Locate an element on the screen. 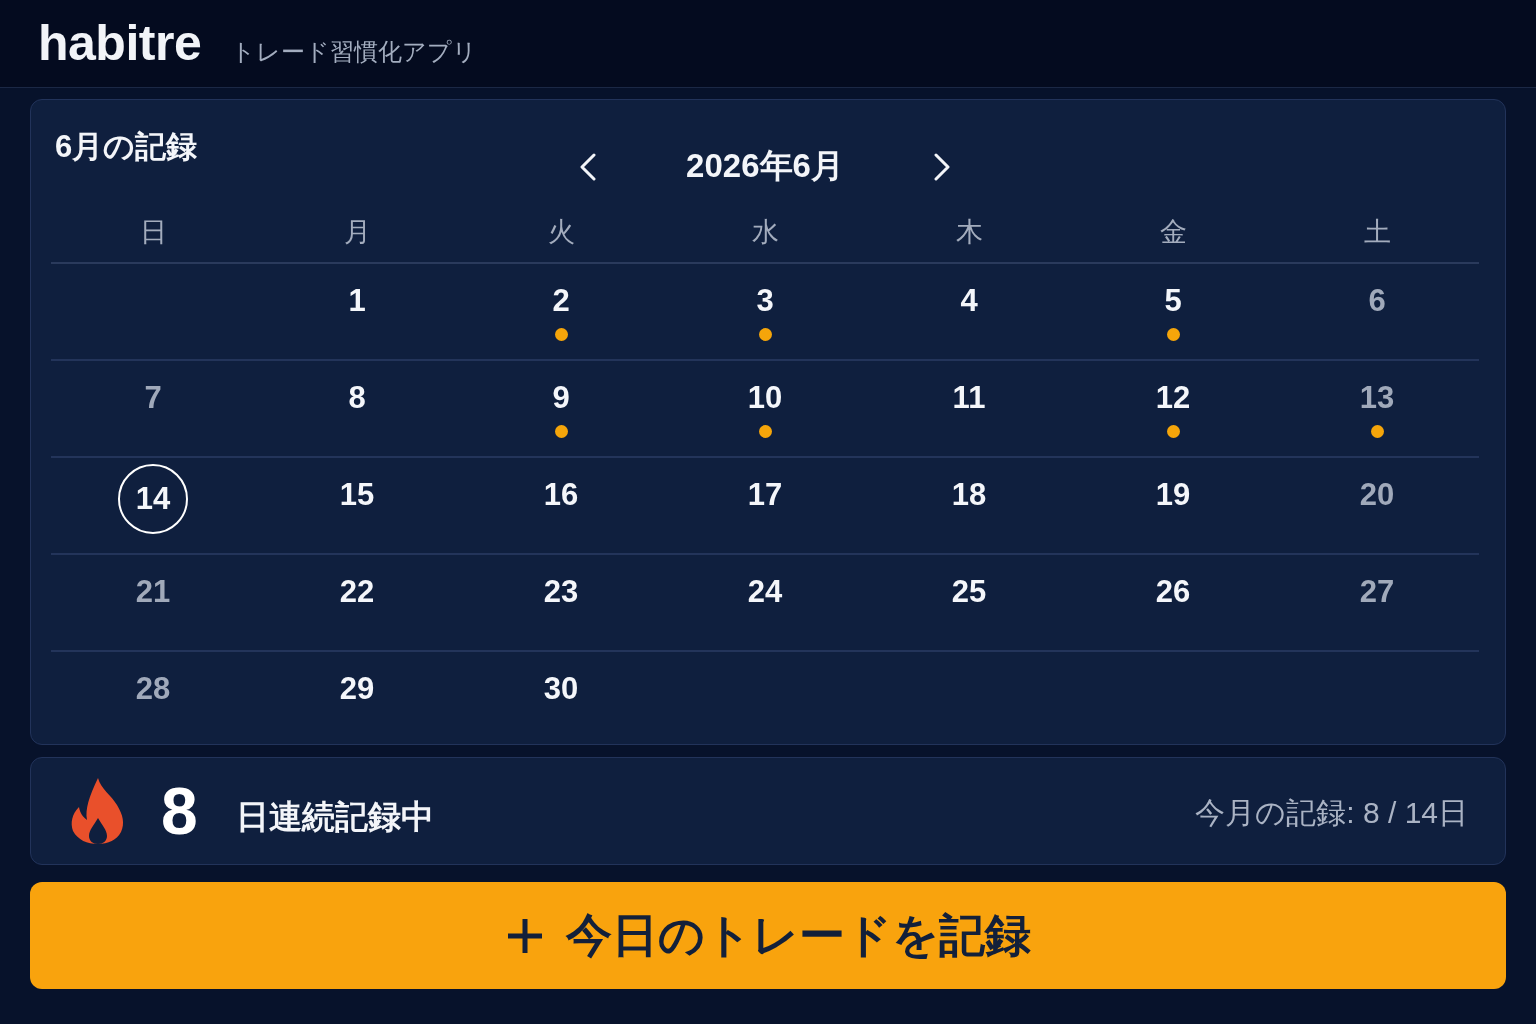 The height and width of the screenshot is (1024, 1536). day-number: 27 is located at coordinates (1377, 592).